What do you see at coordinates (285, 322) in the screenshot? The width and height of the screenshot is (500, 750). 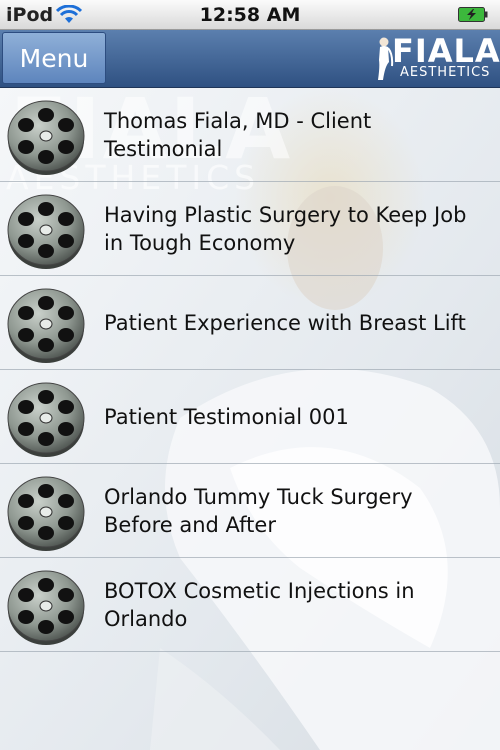 I see `video-title: Patient Experience with Breast Lift` at bounding box center [285, 322].